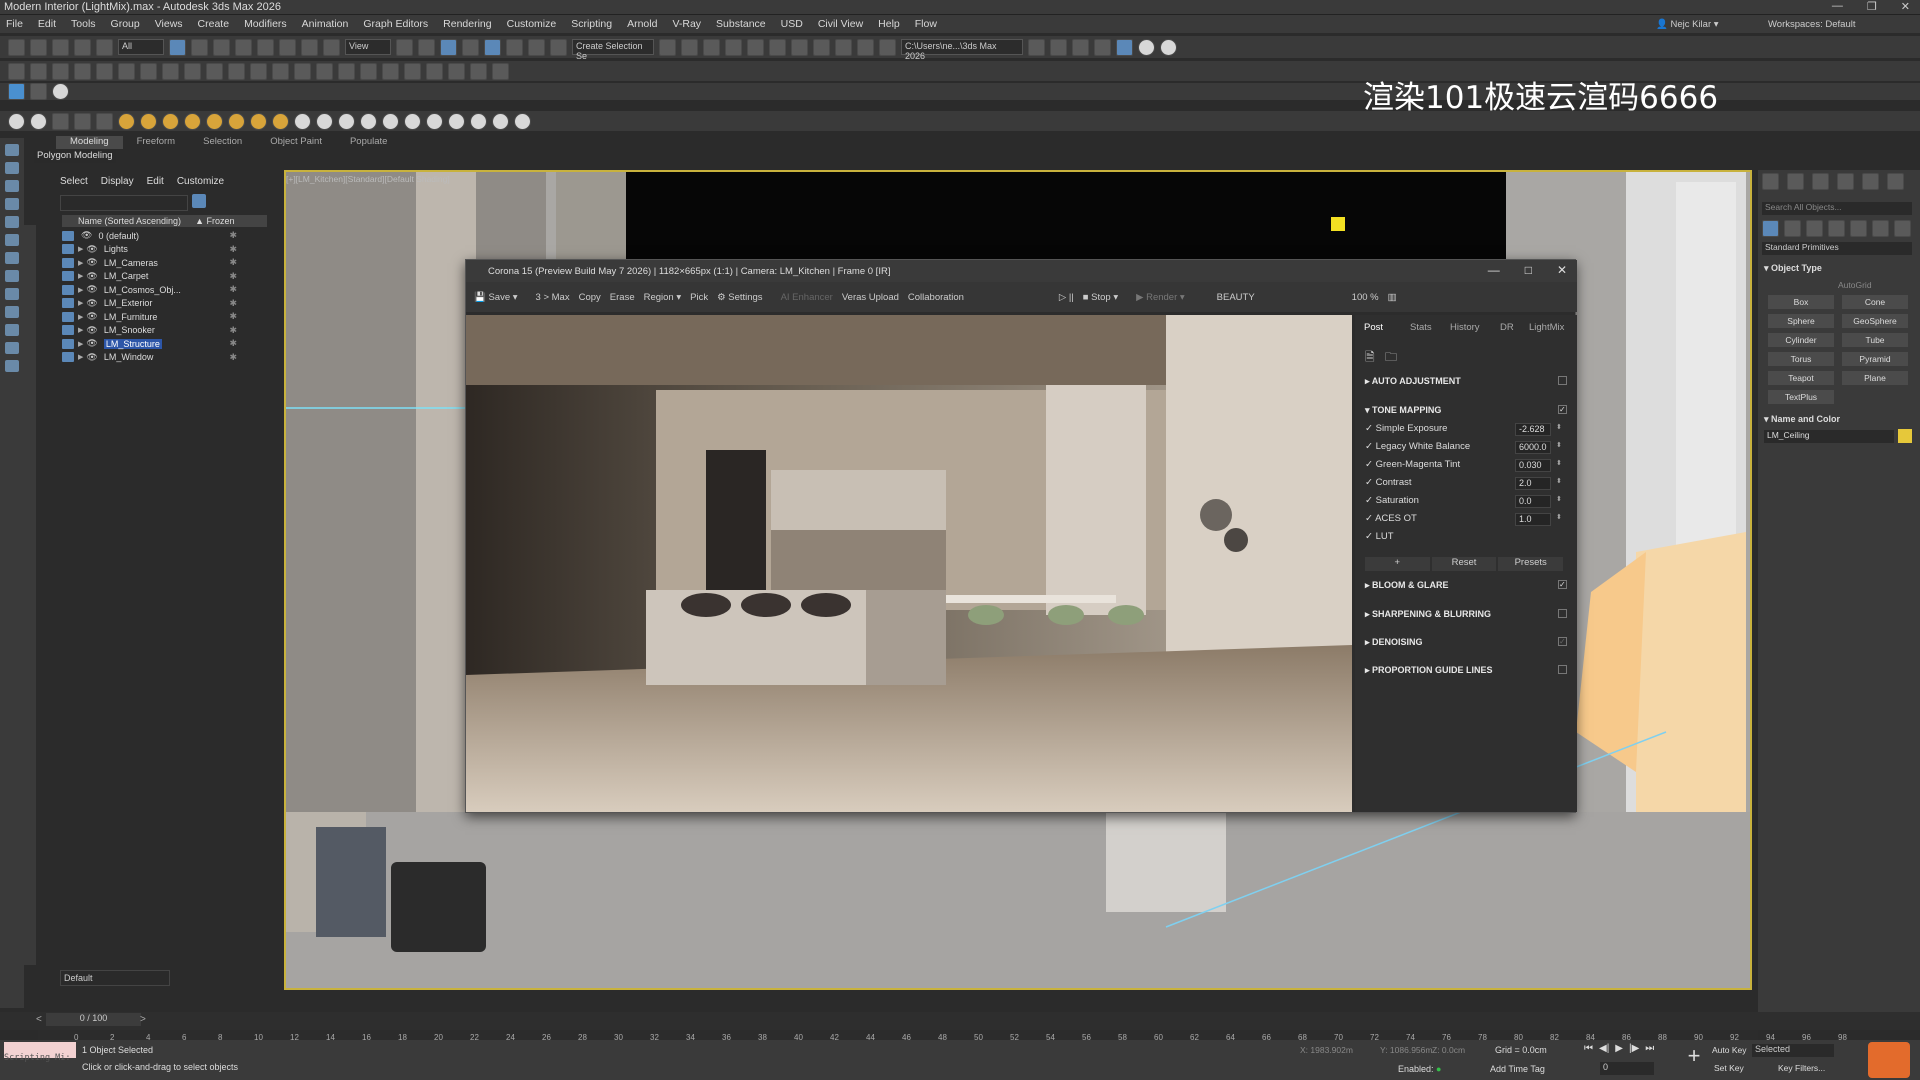  I want to click on named-selection-dropdown: Create Selection Se, so click(613, 50).